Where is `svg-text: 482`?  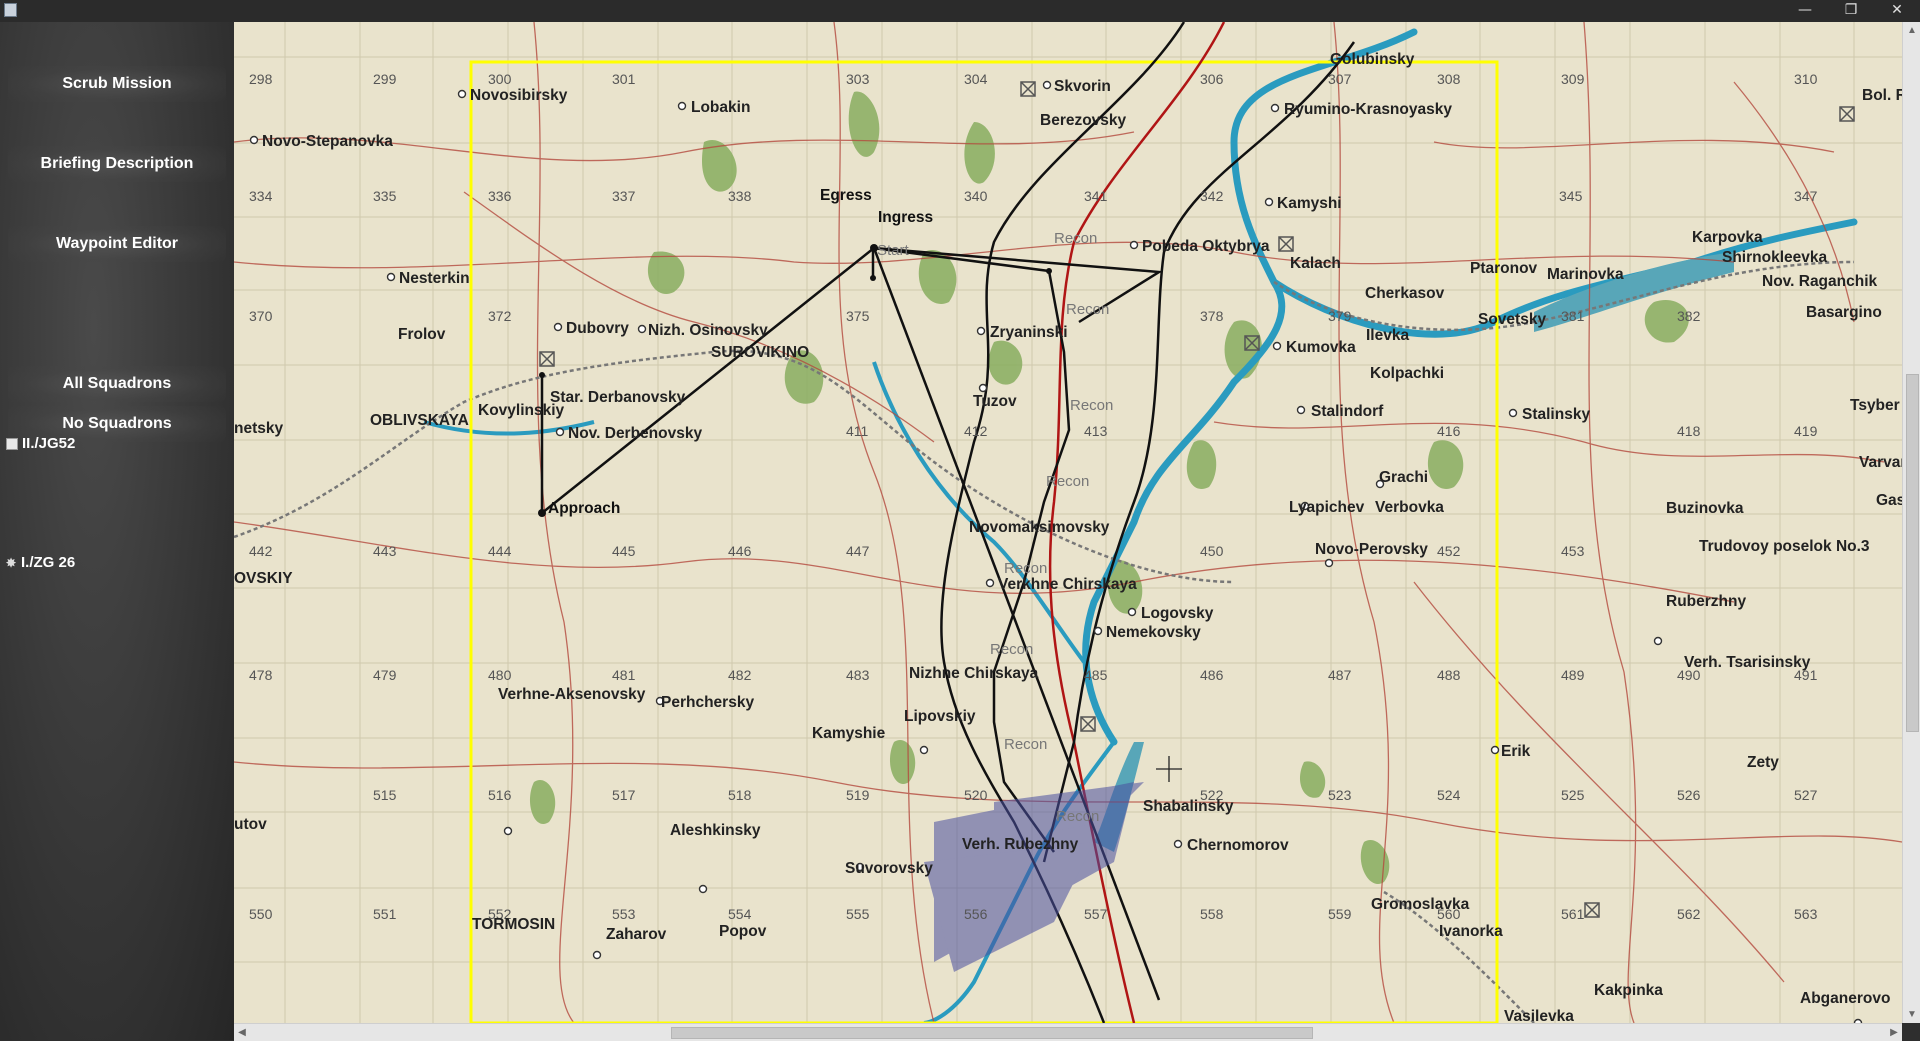 svg-text: 482 is located at coordinates (740, 675).